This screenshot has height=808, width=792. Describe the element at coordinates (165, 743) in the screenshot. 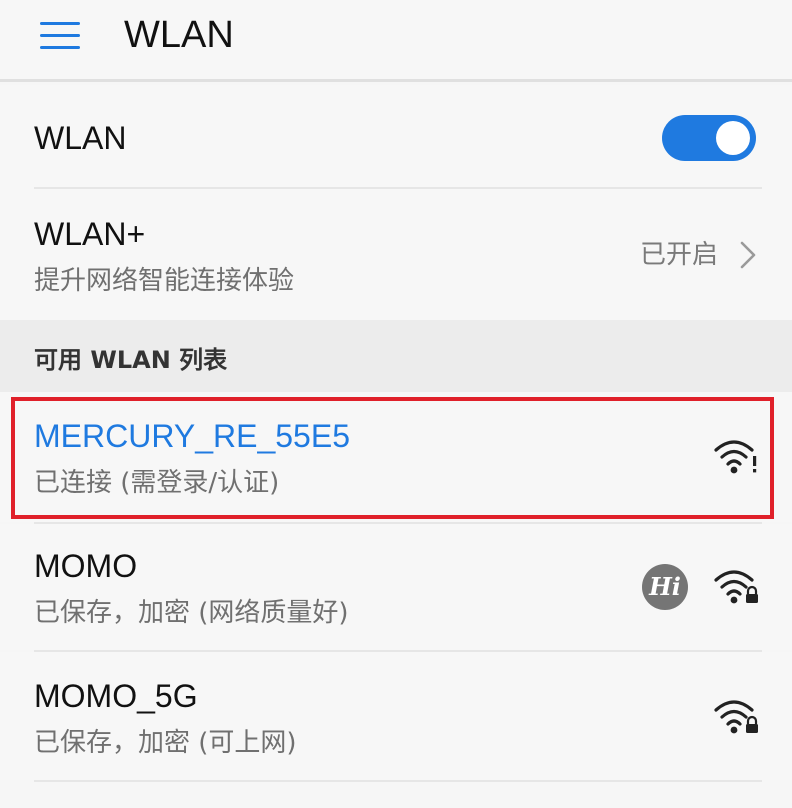

I see `network-status: 已保存，加密 (可上网)` at that location.